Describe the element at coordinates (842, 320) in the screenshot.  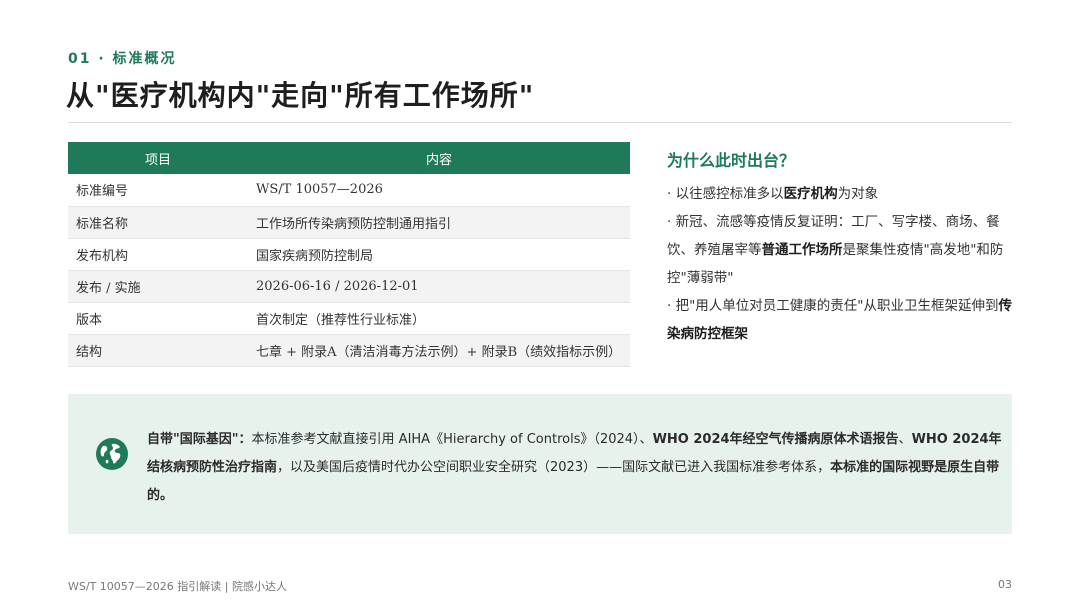
I see `why-point: · 把"用人单位对员工健康的责任"从职业卫生框架延伸到传染病防控框架` at that location.